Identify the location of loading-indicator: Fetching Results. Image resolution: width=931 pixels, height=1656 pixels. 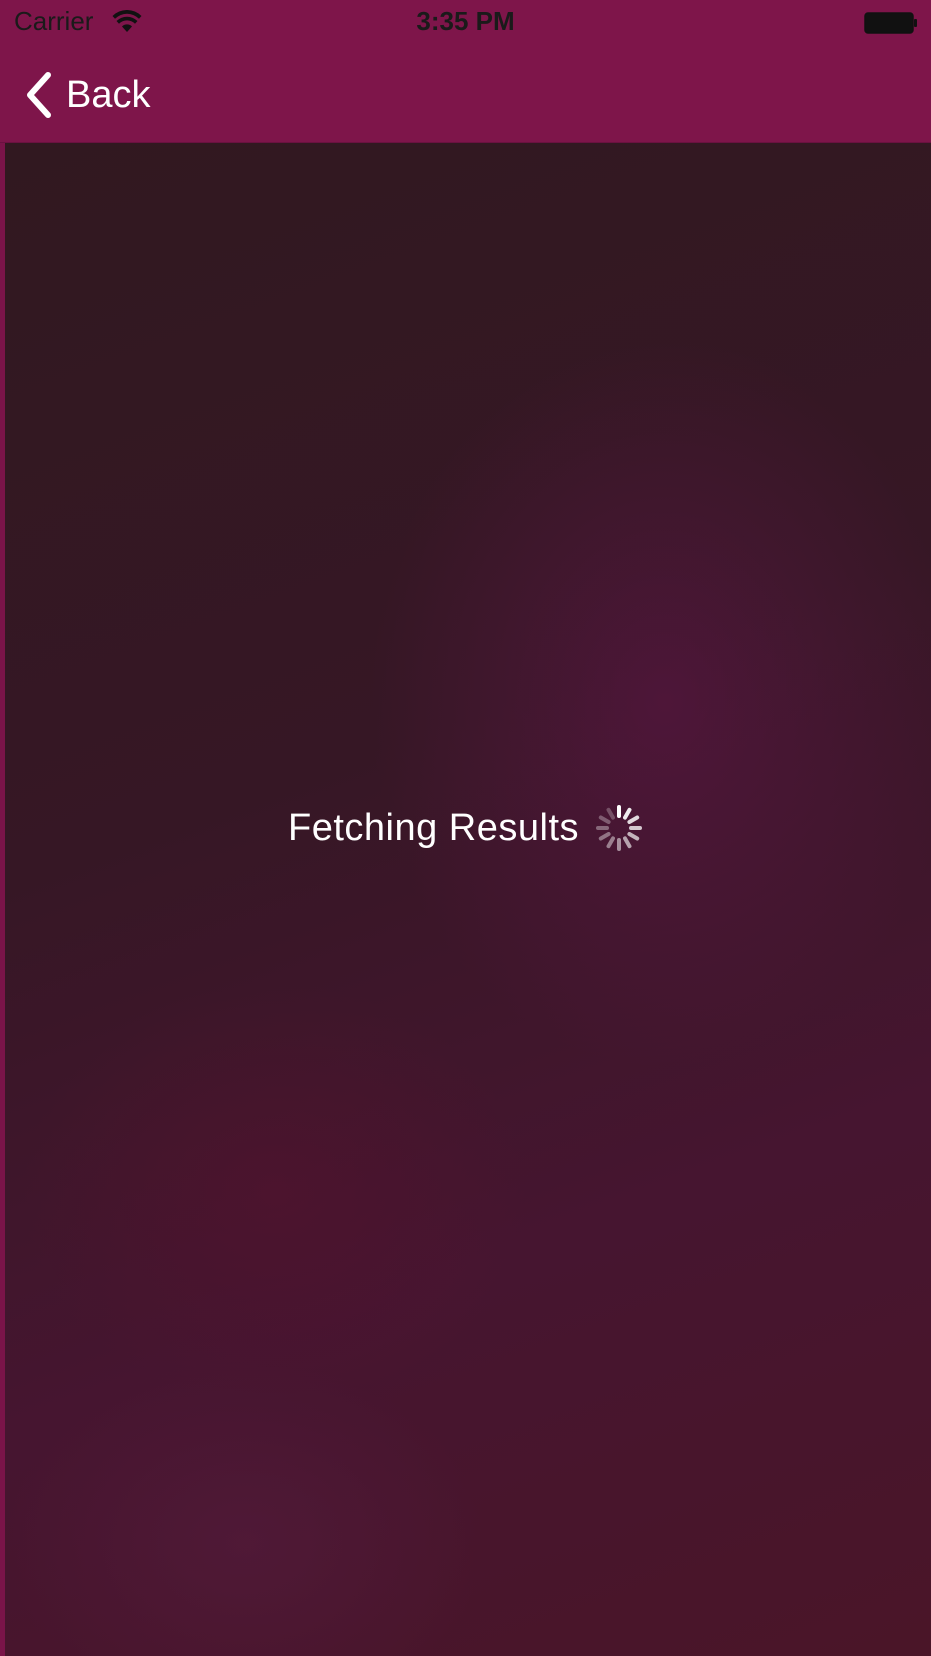
(465, 828).